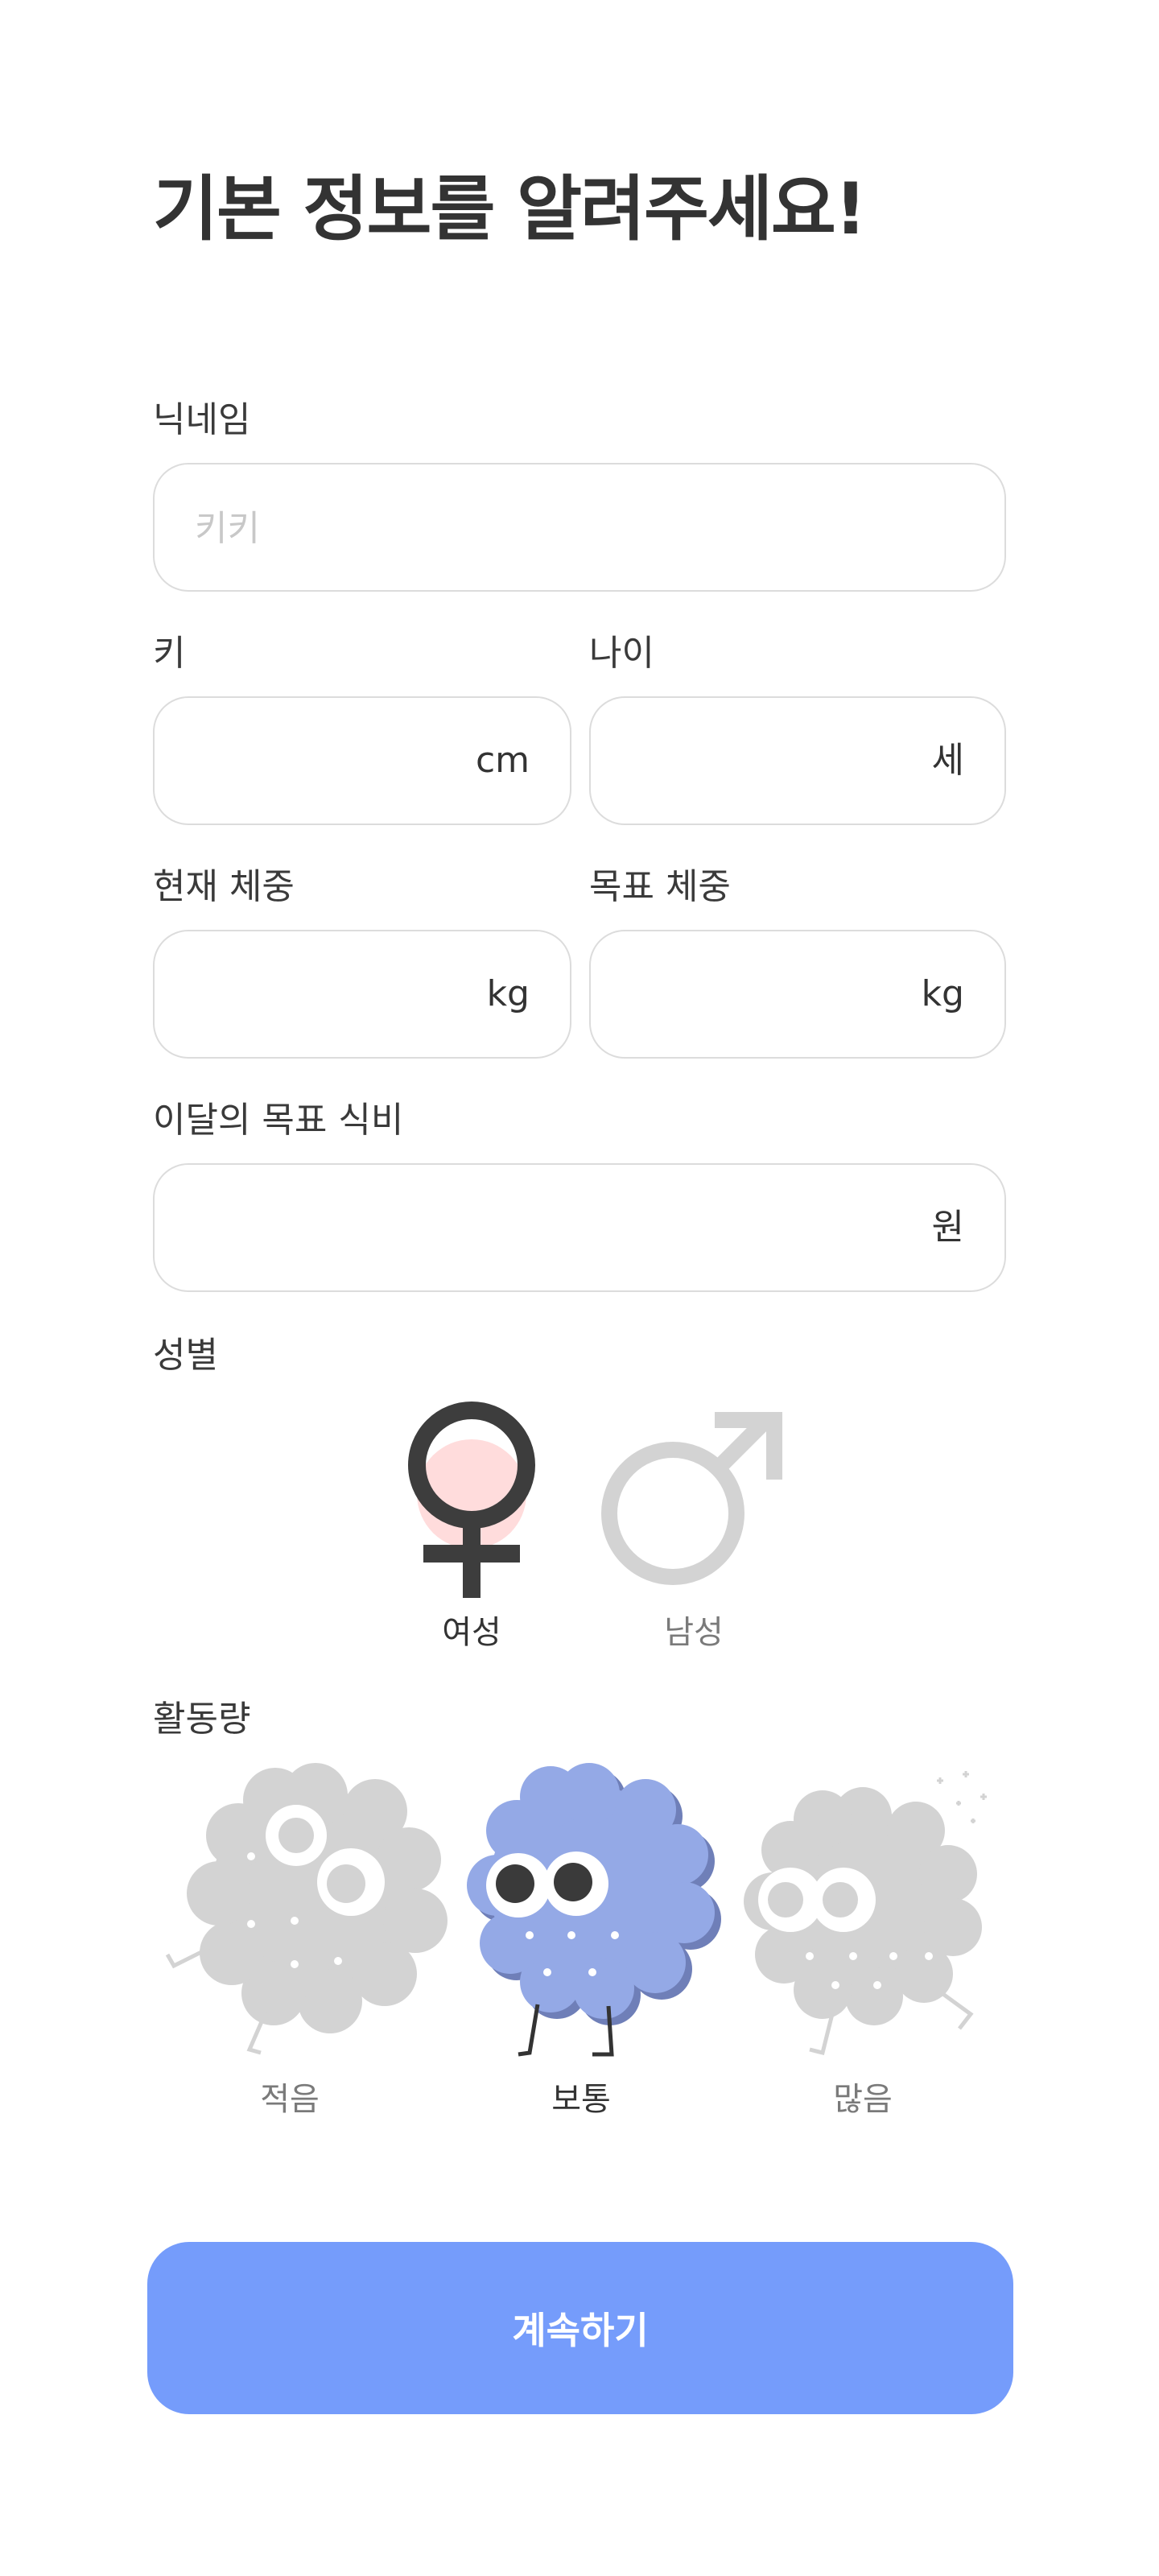  Describe the element at coordinates (621, 653) in the screenshot. I see `age-label: 나이` at that location.